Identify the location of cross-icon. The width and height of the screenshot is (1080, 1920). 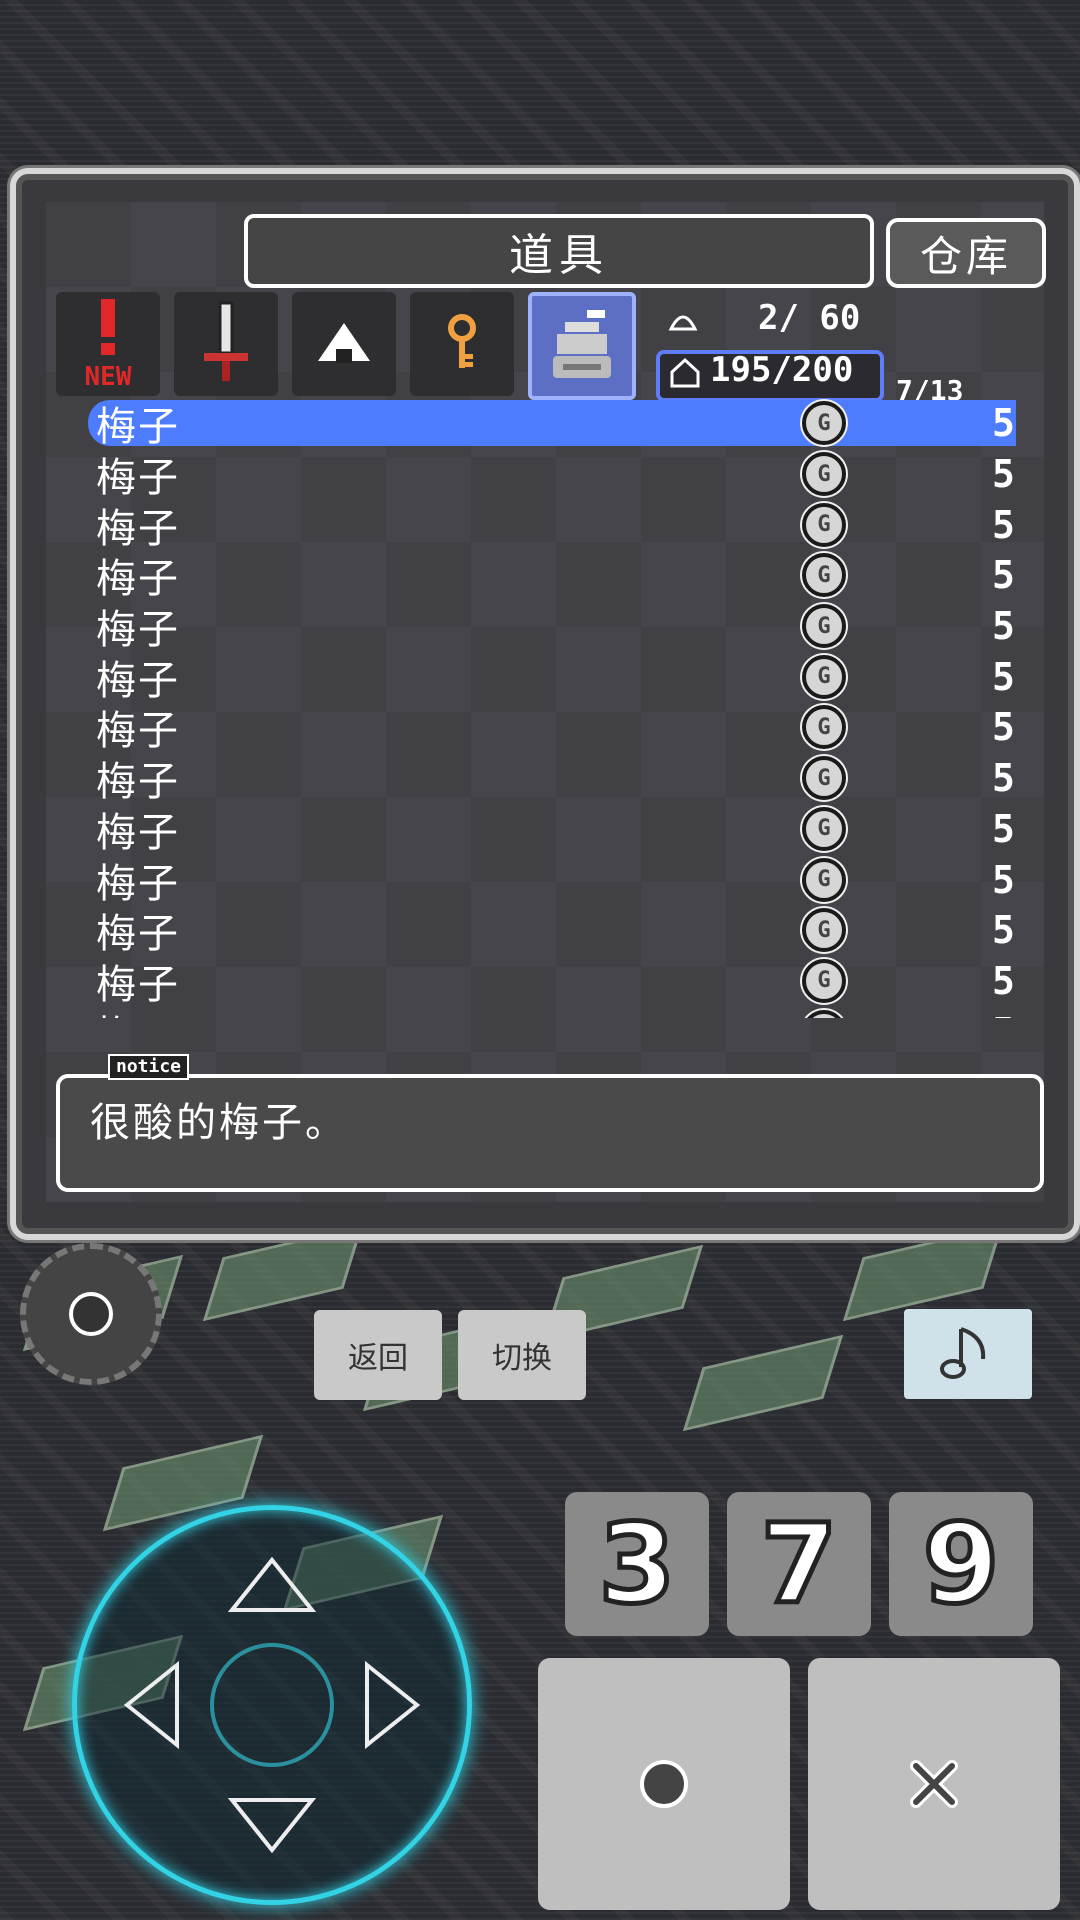
(934, 1784).